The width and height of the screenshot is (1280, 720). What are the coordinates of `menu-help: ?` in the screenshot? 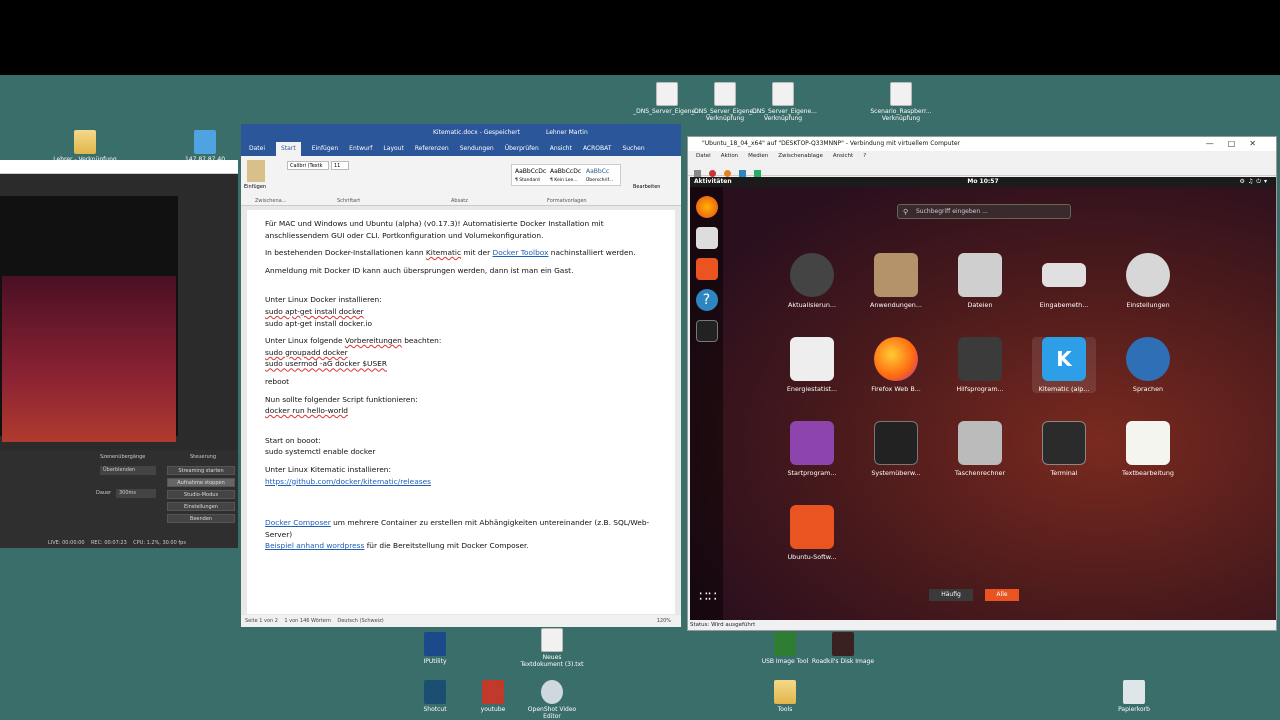 It's located at (864, 156).